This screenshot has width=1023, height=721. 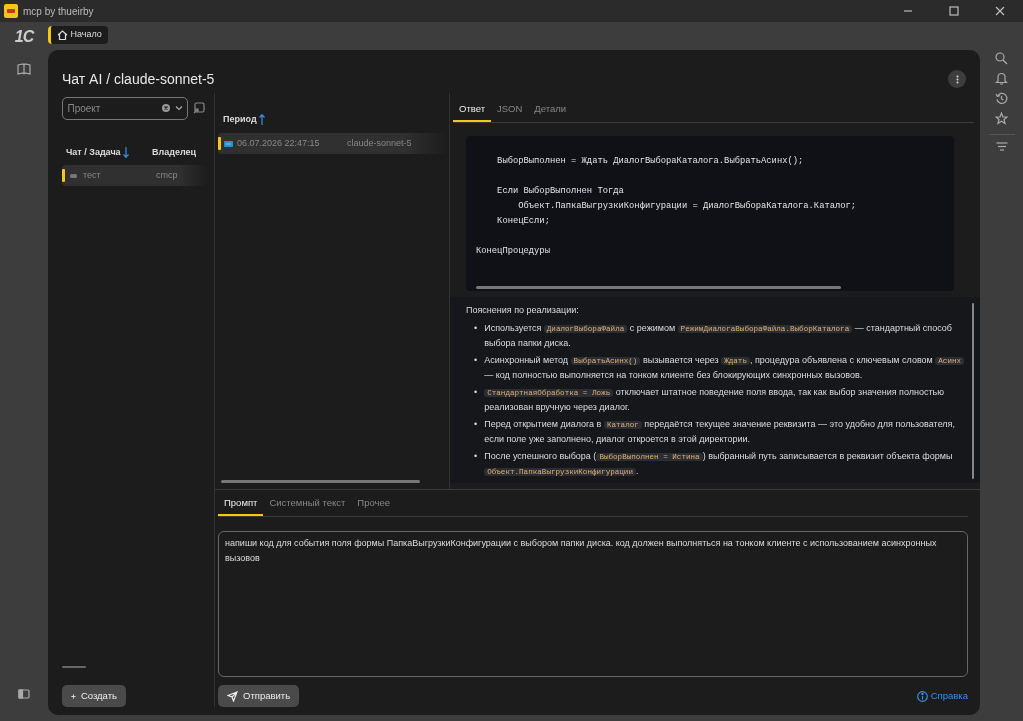 What do you see at coordinates (373, 504) in the screenshot?
I see `tab: Прочее` at bounding box center [373, 504].